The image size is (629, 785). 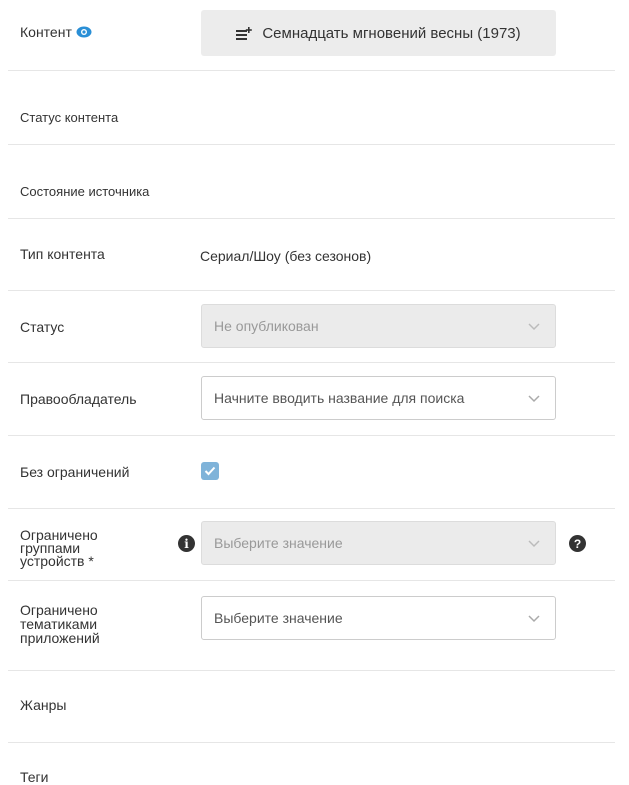 What do you see at coordinates (339, 398) in the screenshot?
I see `rights-holder-placeholder: Начните вводить название для поиска` at bounding box center [339, 398].